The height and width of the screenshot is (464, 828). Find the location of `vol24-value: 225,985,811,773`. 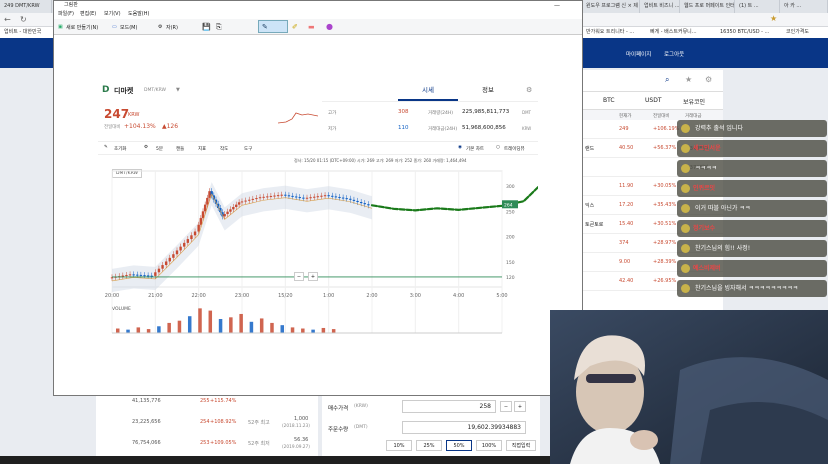

vol24-value: 225,985,811,773 is located at coordinates (486, 112).